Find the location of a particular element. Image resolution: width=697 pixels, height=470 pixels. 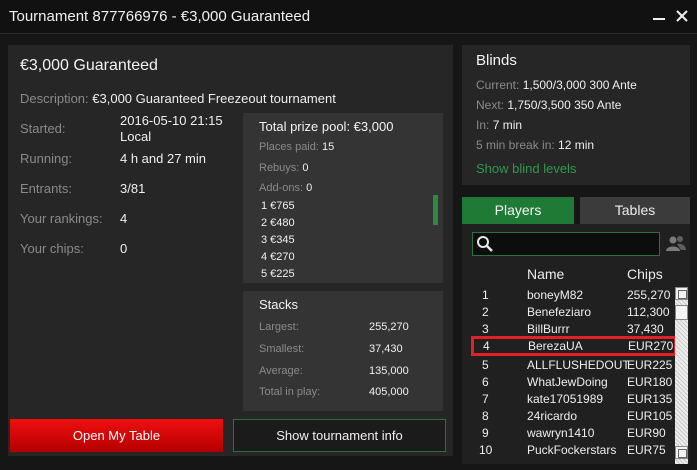

stacks-total-row: Total in play: 405,000 is located at coordinates (344, 392).